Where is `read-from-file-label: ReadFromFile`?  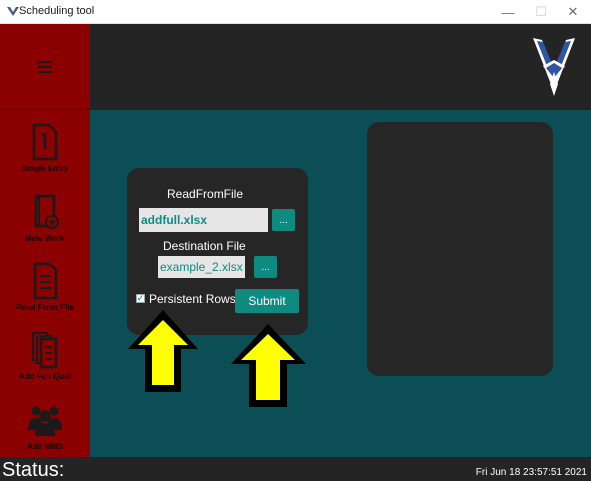
read-from-file-label: ReadFromFile is located at coordinates (205, 194).